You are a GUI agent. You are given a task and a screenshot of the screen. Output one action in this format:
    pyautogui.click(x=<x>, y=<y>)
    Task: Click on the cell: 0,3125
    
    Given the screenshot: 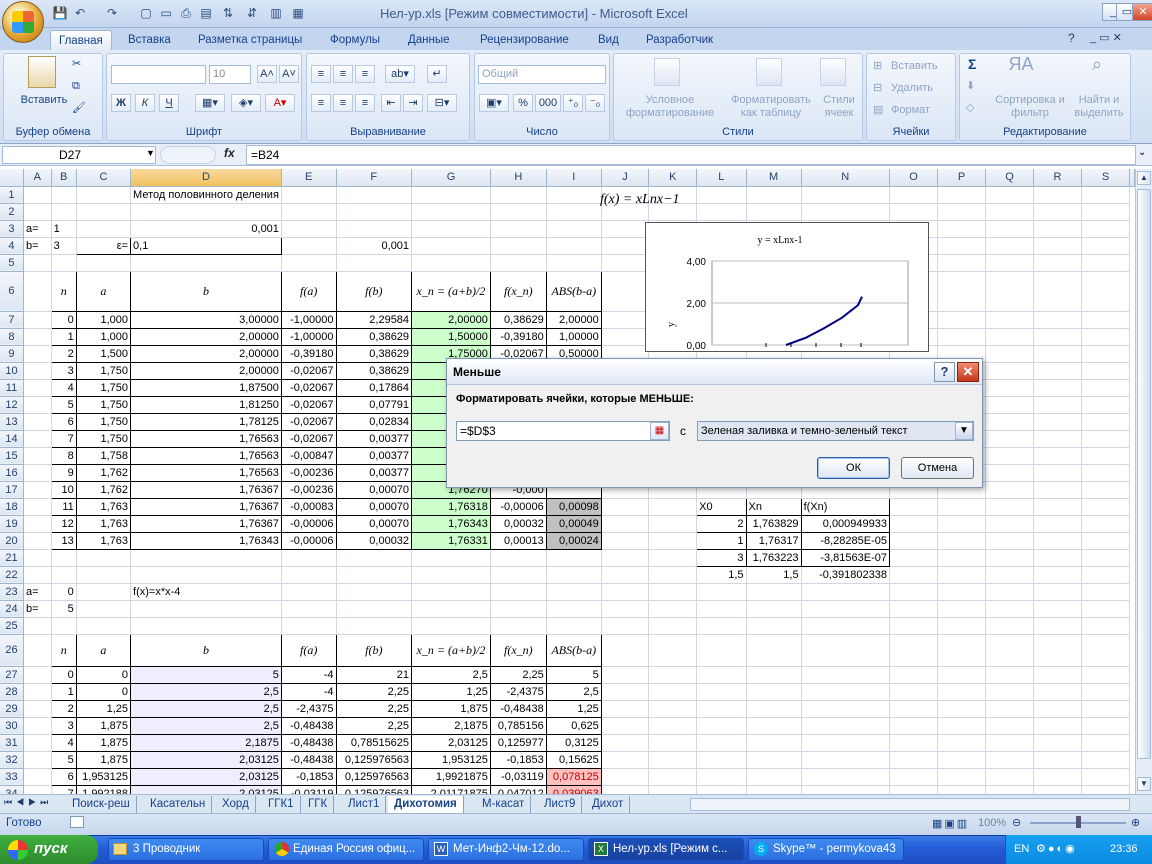 What is the action you would take?
    pyautogui.click(x=573, y=742)
    